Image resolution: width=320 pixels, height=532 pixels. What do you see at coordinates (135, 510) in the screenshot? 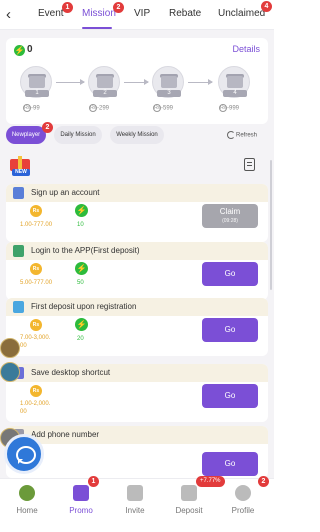
I see `nav-label: Invite` at bounding box center [135, 510].